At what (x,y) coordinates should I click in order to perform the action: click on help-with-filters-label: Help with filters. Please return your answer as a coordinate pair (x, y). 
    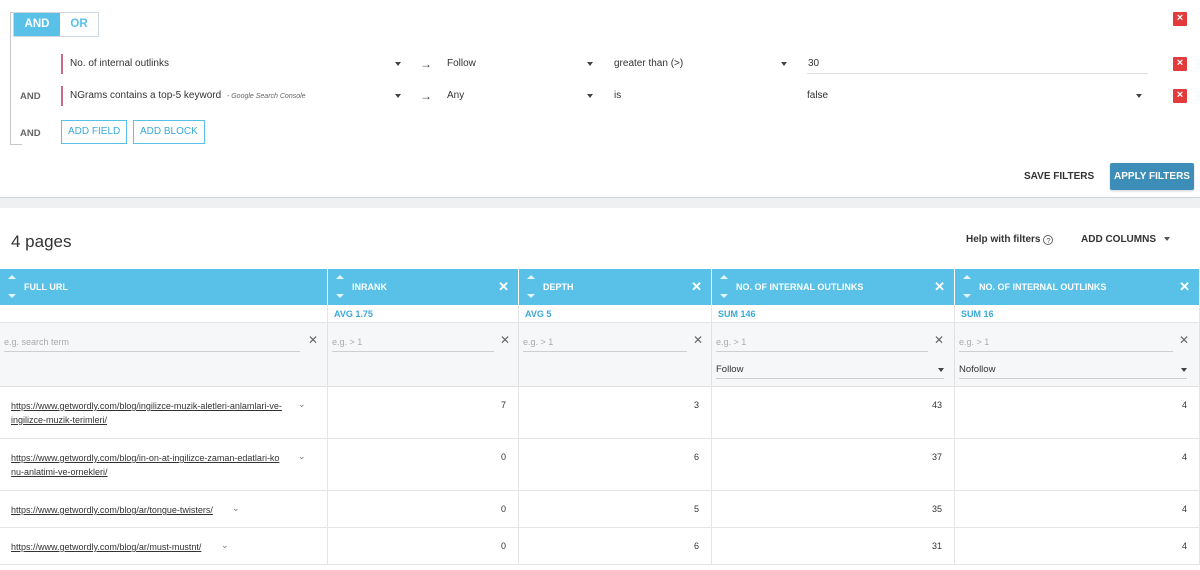
    Looking at the image, I should click on (1003, 239).